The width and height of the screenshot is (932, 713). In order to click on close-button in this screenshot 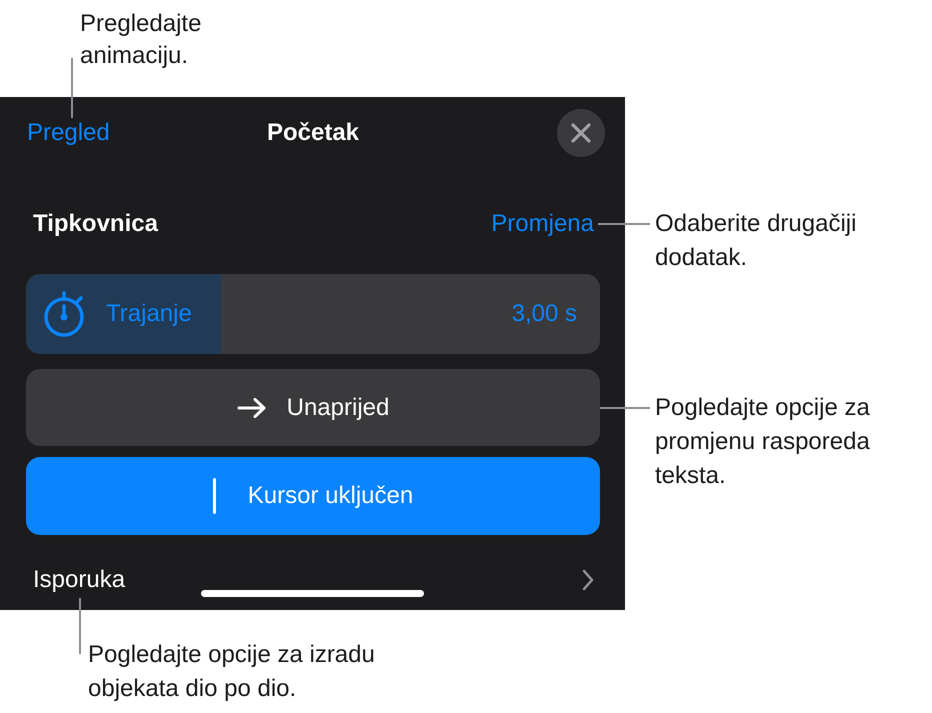, I will do `click(581, 133)`.